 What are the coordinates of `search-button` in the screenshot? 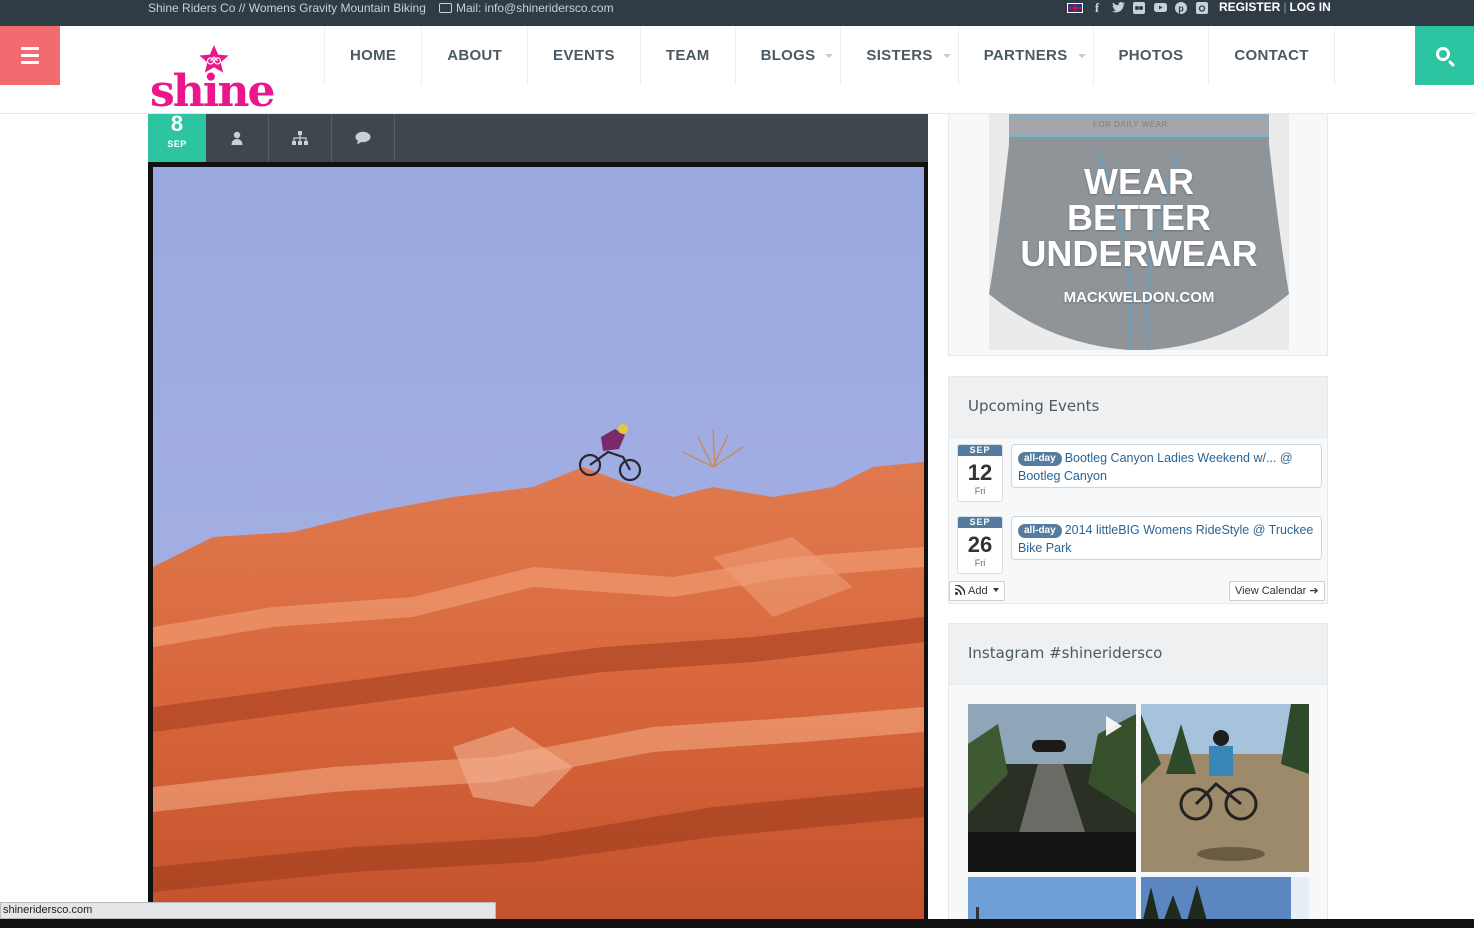 It's located at (1444, 55).